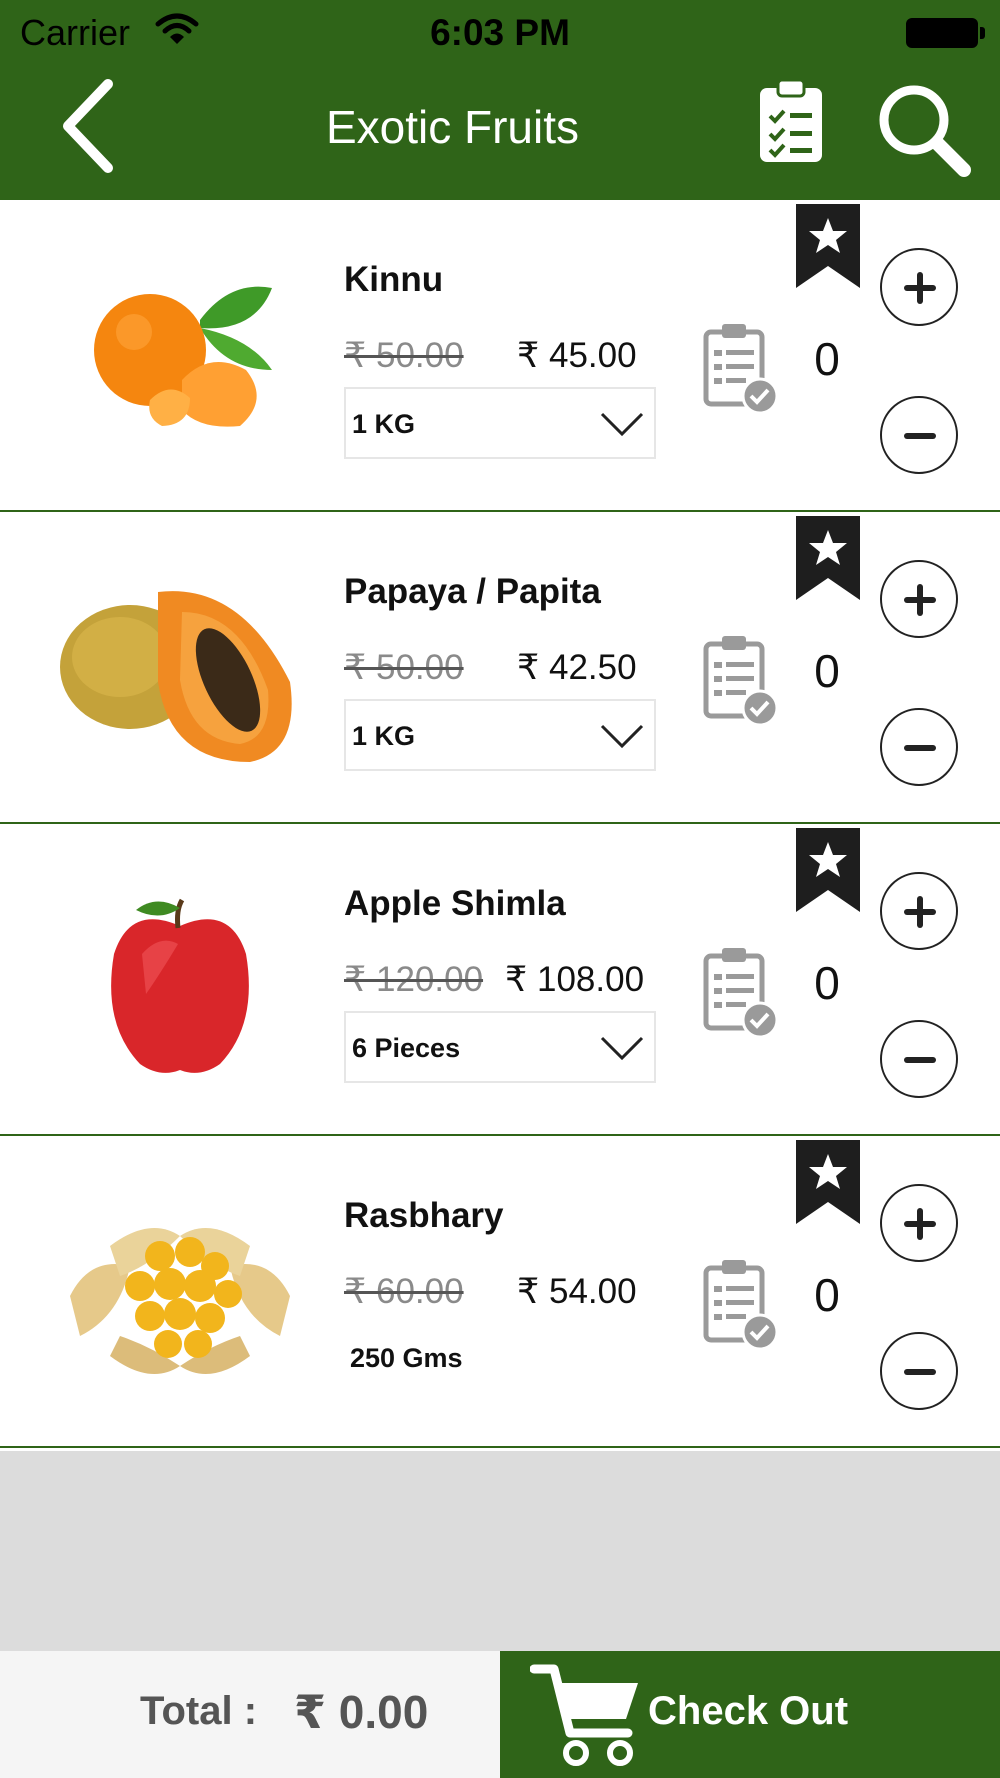 The image size is (1000, 1778). What do you see at coordinates (577, 355) in the screenshot?
I see `discounted-price: ₹ 45.00` at bounding box center [577, 355].